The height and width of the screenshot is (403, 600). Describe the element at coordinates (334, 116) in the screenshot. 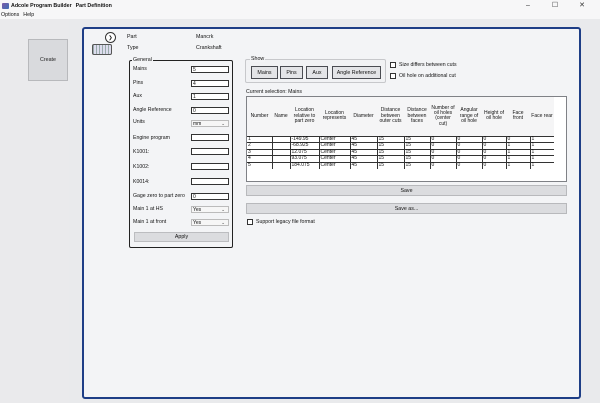

I see `column-header: Location represents` at that location.